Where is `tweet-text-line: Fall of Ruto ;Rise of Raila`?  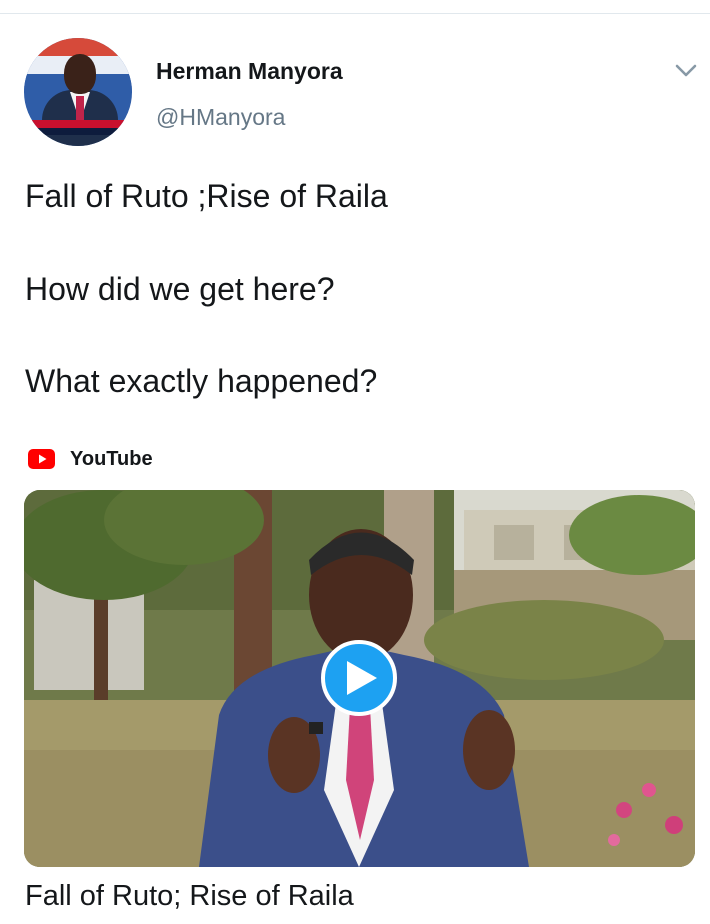 tweet-text-line: Fall of Ruto ;Rise of Raila is located at coordinates (206, 196).